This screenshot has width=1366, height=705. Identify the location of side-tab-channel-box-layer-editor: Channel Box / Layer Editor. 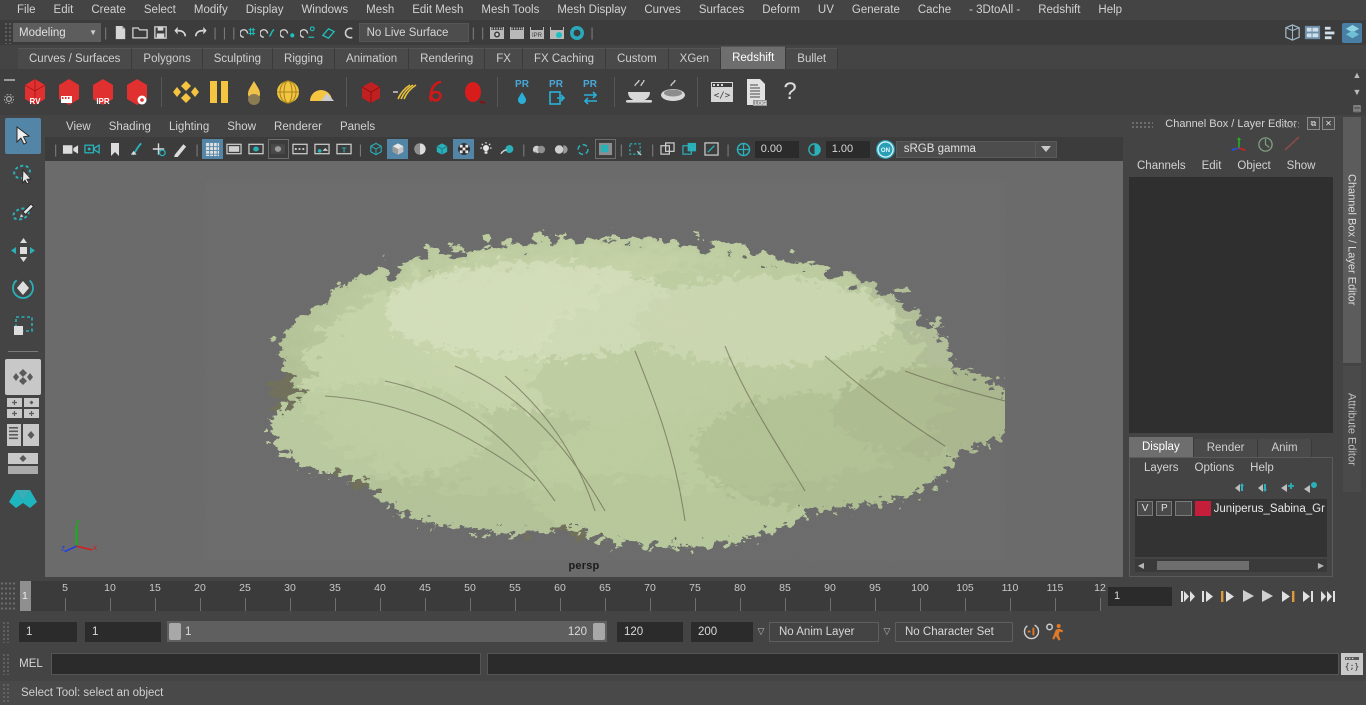
(1351, 240).